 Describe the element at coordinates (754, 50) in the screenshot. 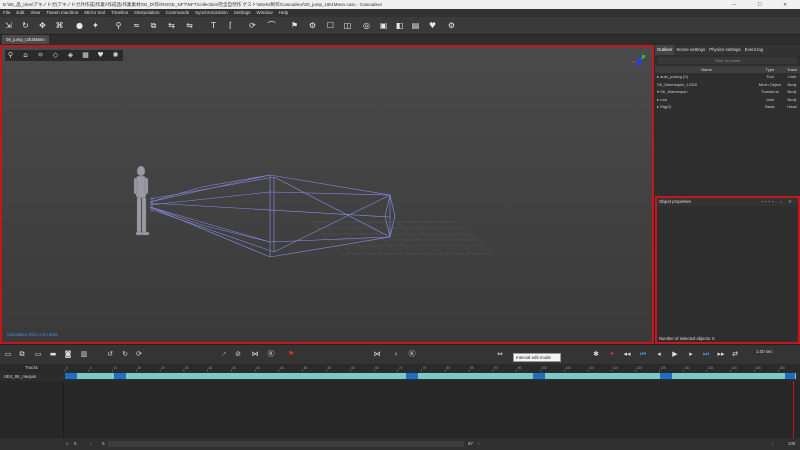

I see `tab-event-log: Event log` at that location.